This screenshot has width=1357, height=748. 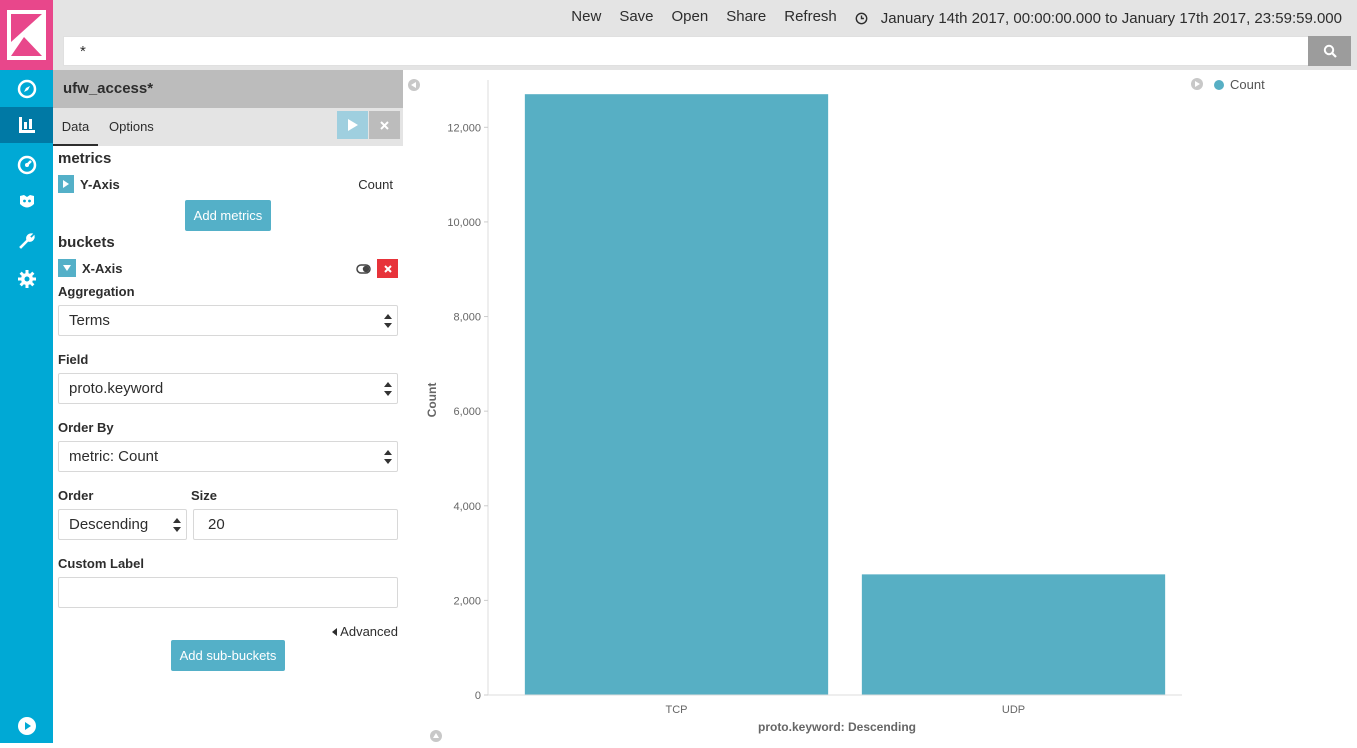 I want to click on y-axis-header: Y-Axis, so click(x=89, y=184).